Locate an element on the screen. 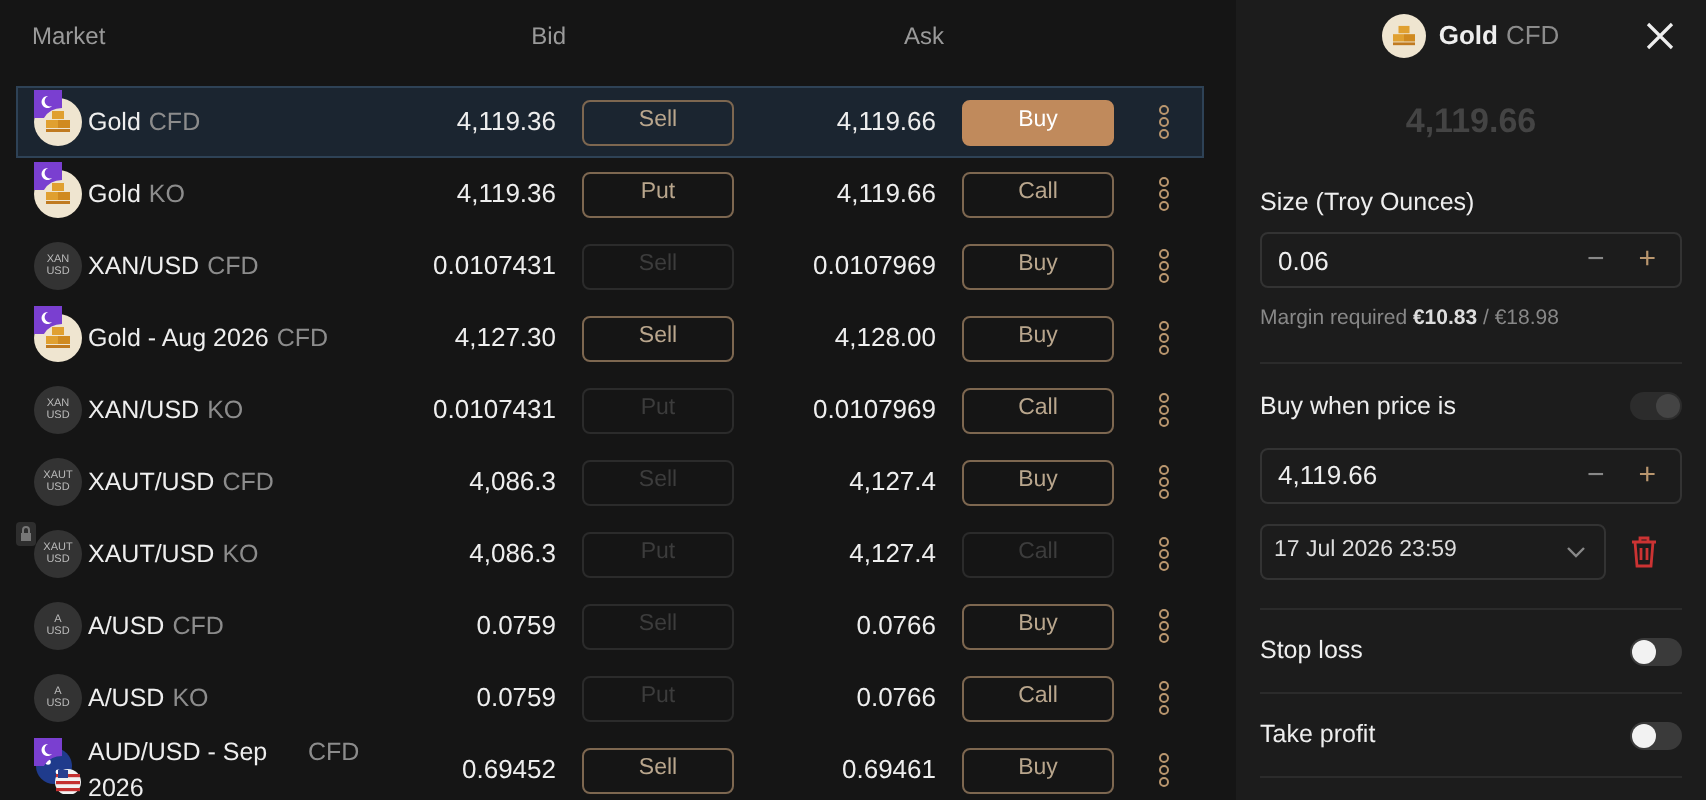  chevron-down-icon is located at coordinates (1576, 552).